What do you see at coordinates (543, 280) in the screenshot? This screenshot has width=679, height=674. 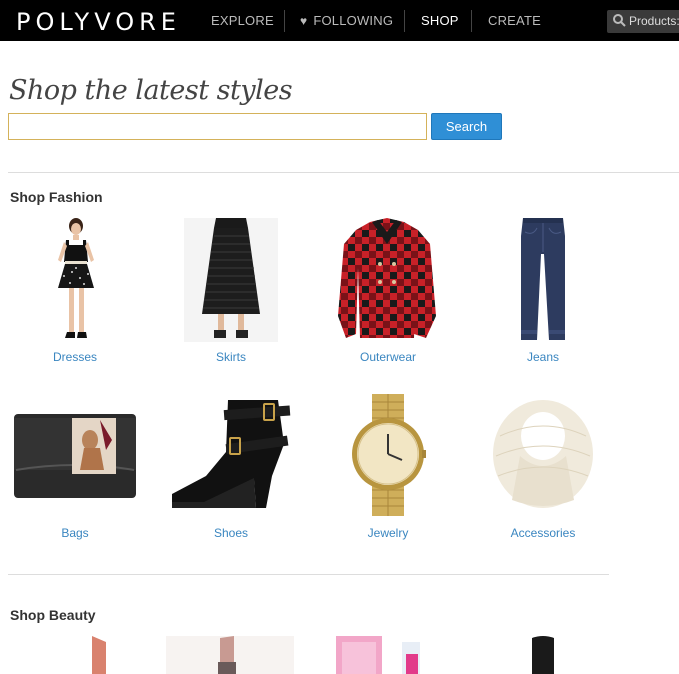 I see `jeans-image` at bounding box center [543, 280].